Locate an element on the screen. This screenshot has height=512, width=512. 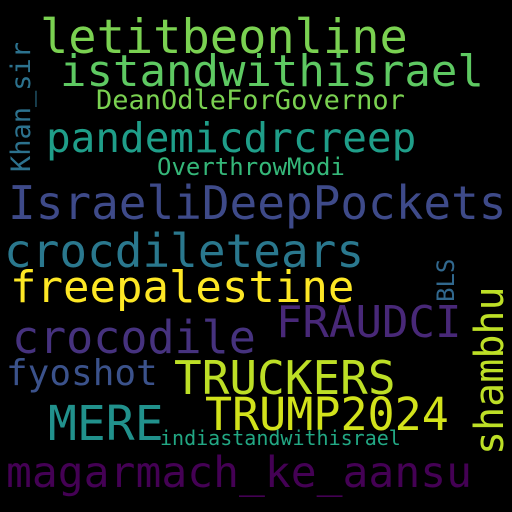
word-fyoshot: fyoshot is located at coordinates (82, 373).